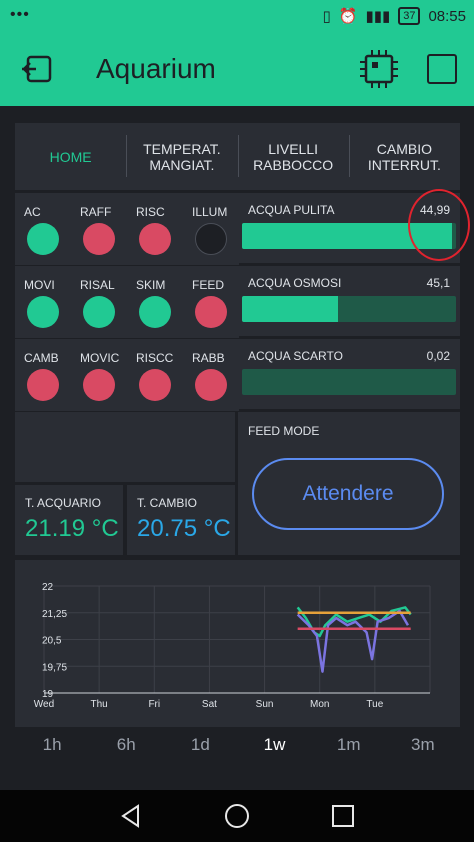 The image size is (474, 842). I want to click on led-camb: CAMB, so click(43, 375).